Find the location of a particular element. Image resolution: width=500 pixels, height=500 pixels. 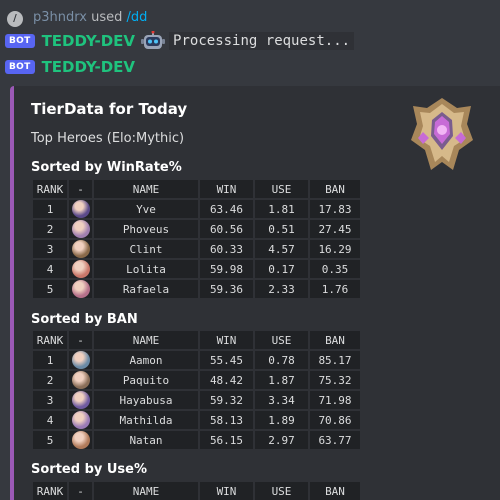

use-cell: 1.89 is located at coordinates (281, 420).